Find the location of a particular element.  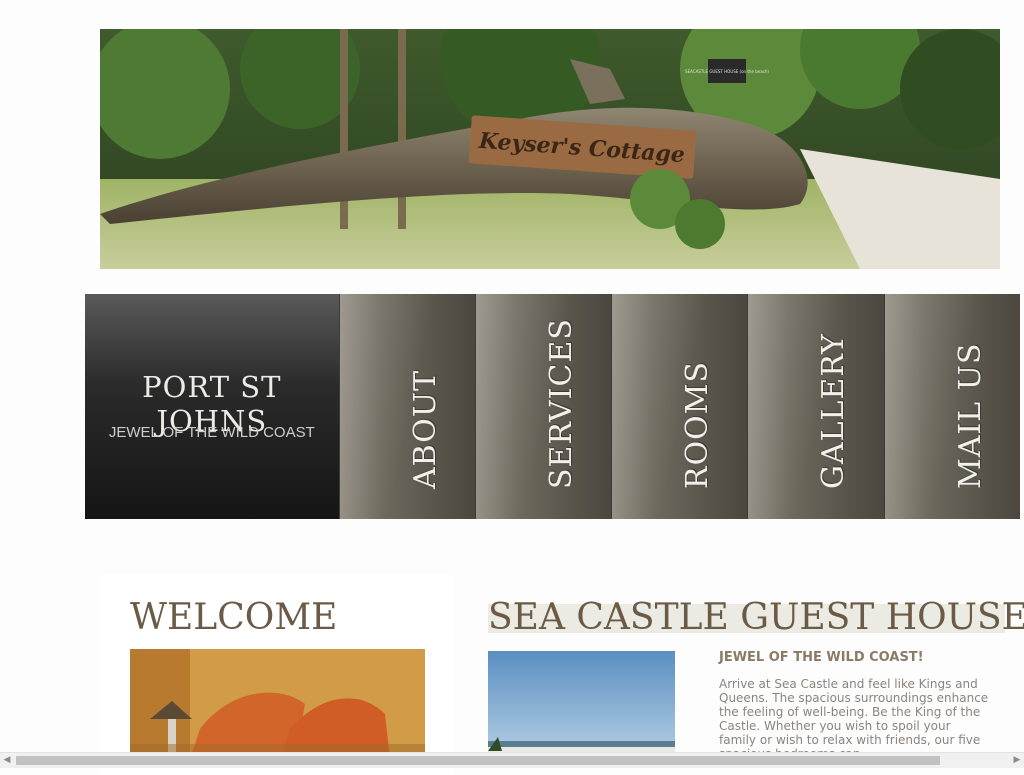

horizontal-scrollbar: ◀ ▶ is located at coordinates (512, 760).